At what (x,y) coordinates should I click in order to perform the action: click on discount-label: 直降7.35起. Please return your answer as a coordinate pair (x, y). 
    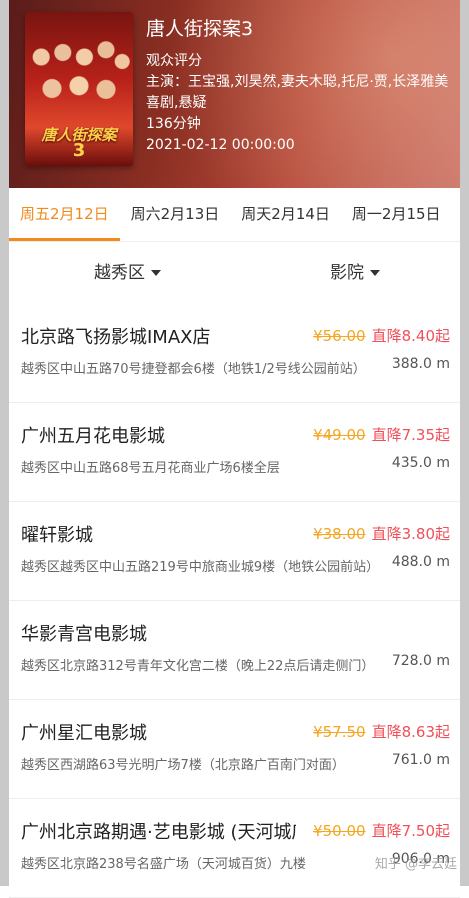
    Looking at the image, I should click on (410, 435).